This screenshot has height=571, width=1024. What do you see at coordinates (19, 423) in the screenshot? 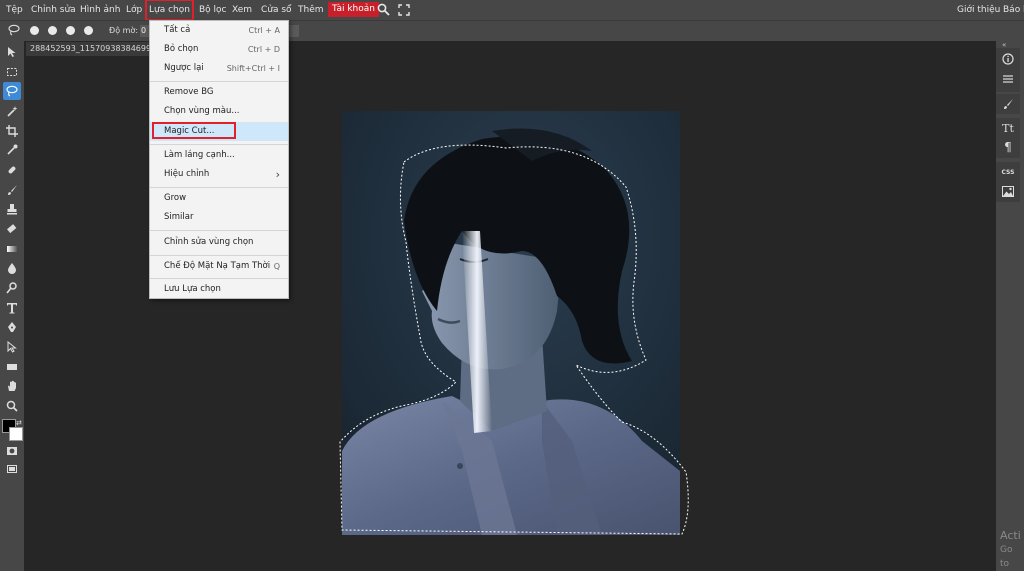
I see `swap-colors-icon: ⇄` at bounding box center [19, 423].